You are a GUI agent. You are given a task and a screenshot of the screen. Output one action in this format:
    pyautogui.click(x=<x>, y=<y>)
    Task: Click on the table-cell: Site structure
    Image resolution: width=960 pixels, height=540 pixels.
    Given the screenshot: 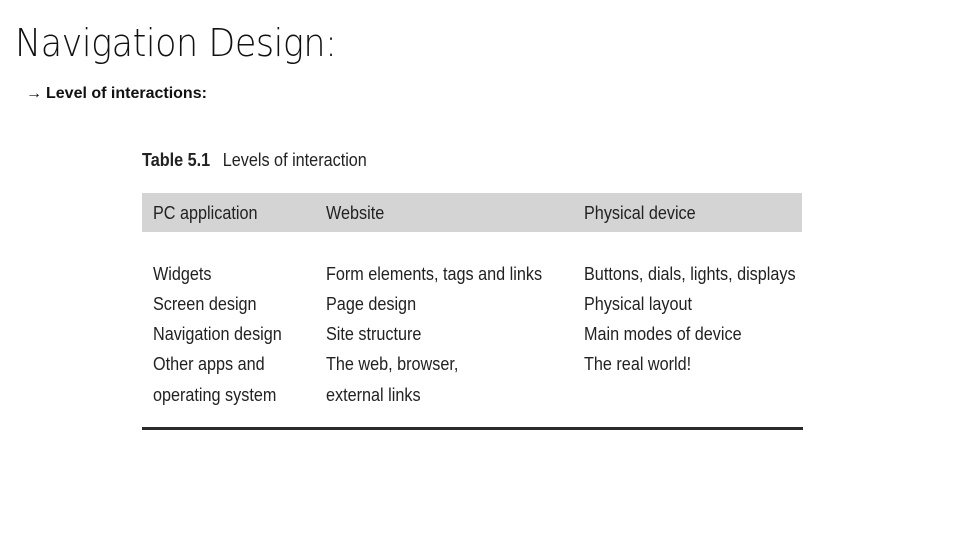 What is the action you would take?
    pyautogui.click(x=374, y=334)
    